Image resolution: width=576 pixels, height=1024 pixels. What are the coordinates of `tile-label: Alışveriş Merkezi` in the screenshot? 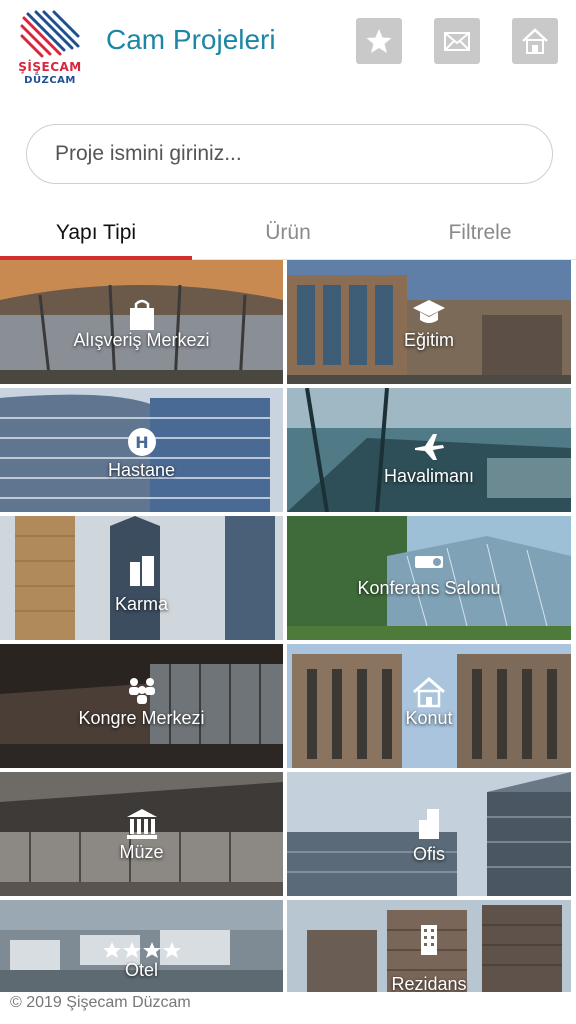 It's located at (141, 340).